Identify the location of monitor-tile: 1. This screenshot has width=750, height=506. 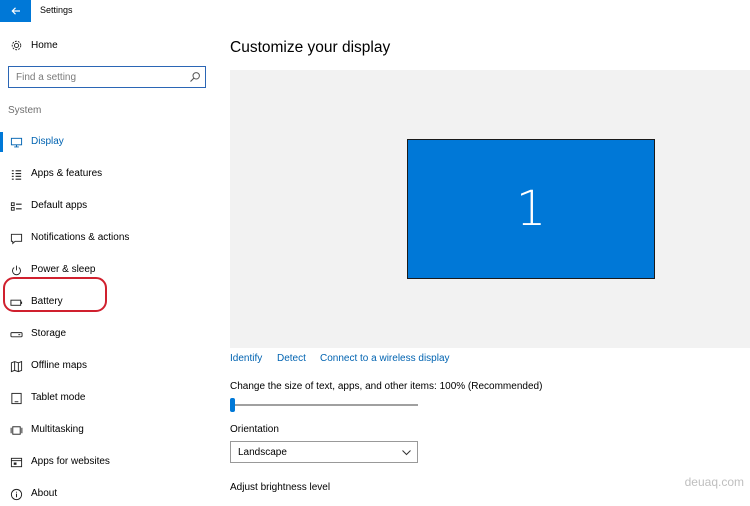
(531, 209).